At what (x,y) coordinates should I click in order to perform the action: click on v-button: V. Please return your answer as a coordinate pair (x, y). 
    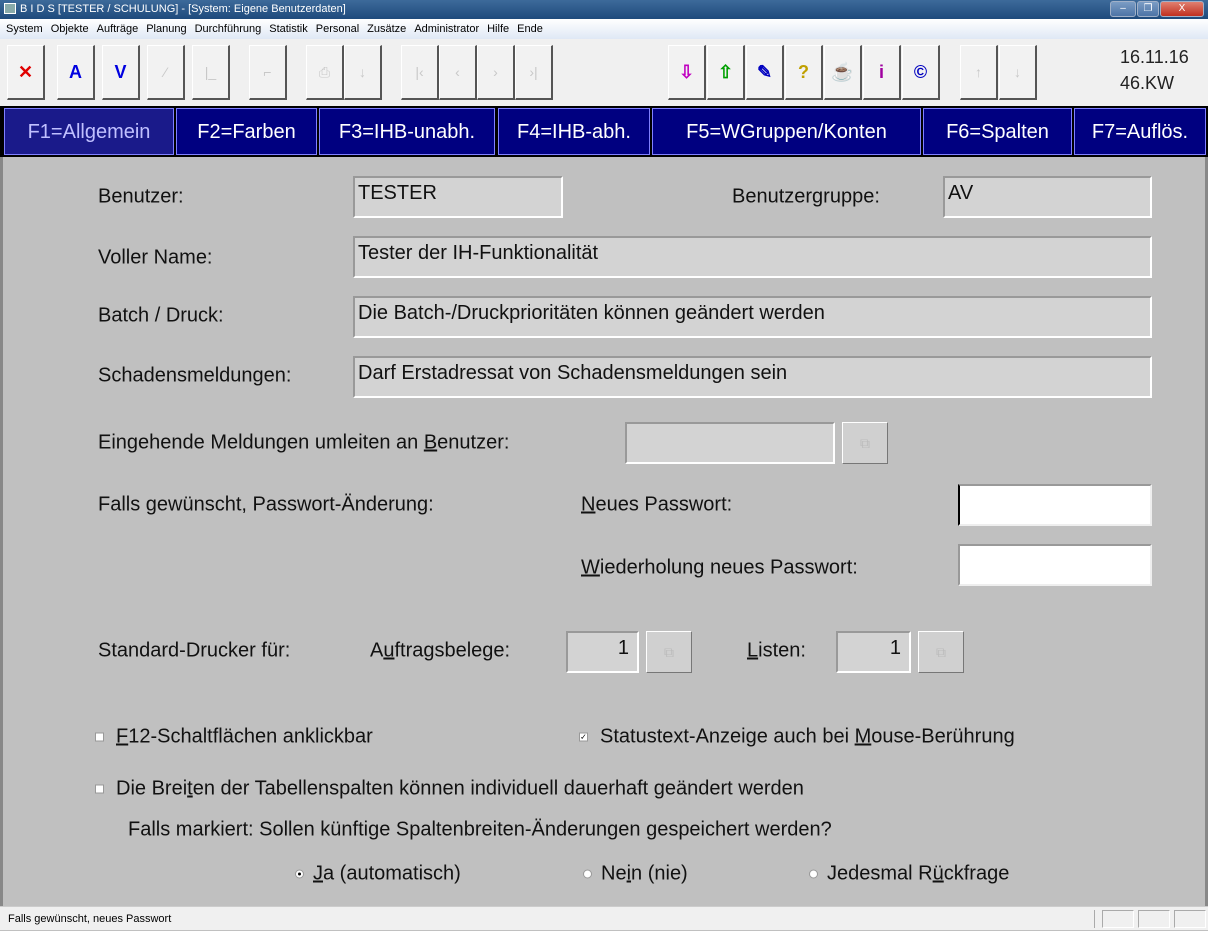
    Looking at the image, I should click on (121, 72).